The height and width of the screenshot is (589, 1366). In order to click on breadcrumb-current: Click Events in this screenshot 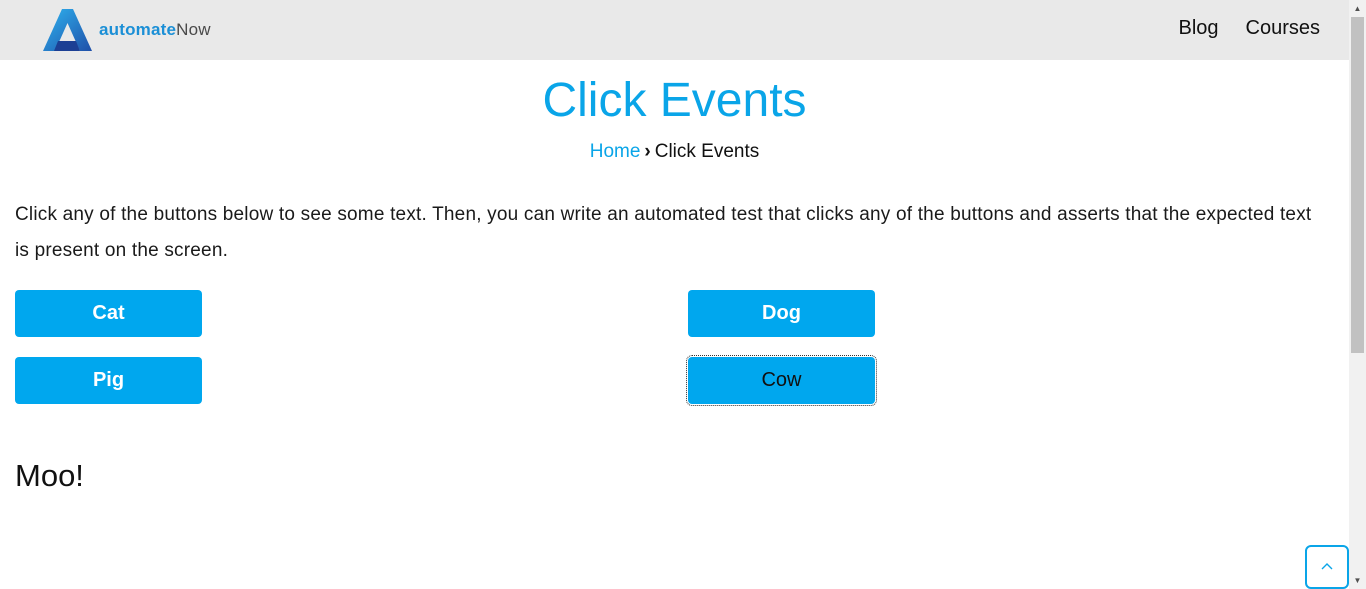, I will do `click(707, 151)`.